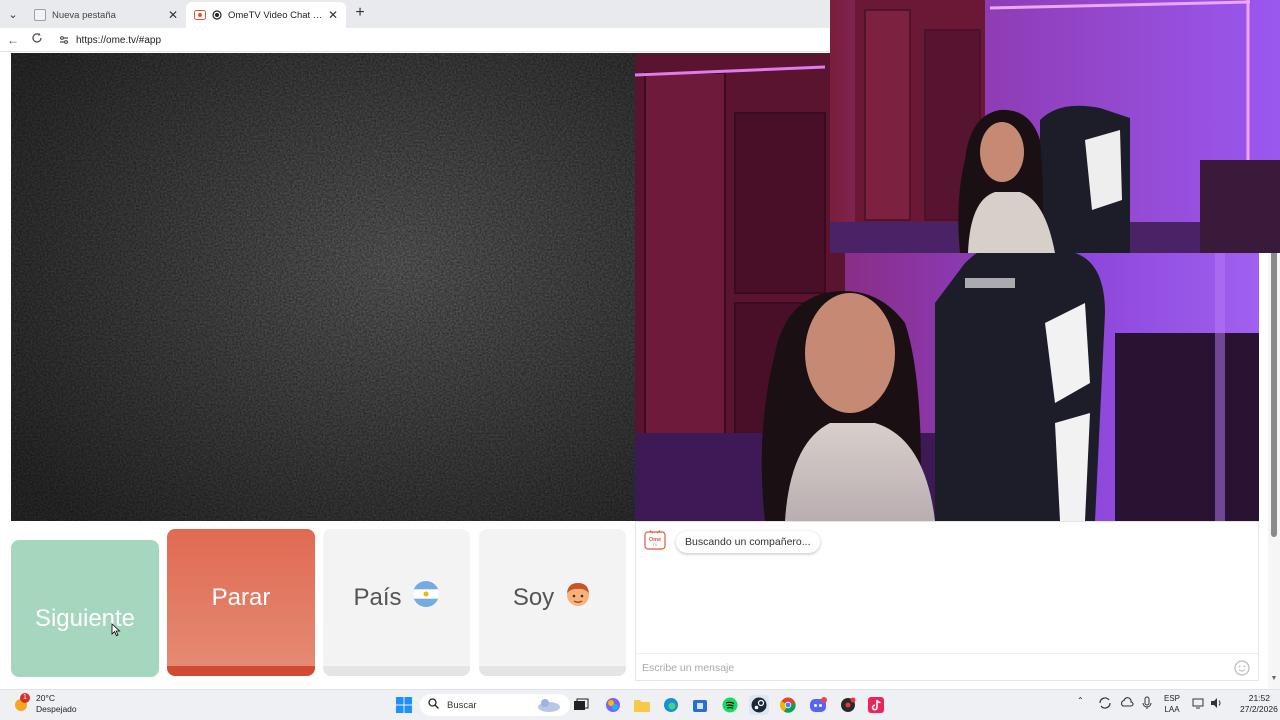 The width and height of the screenshot is (1280, 720). Describe the element at coordinates (433, 705) in the screenshot. I see `search-icon` at that location.